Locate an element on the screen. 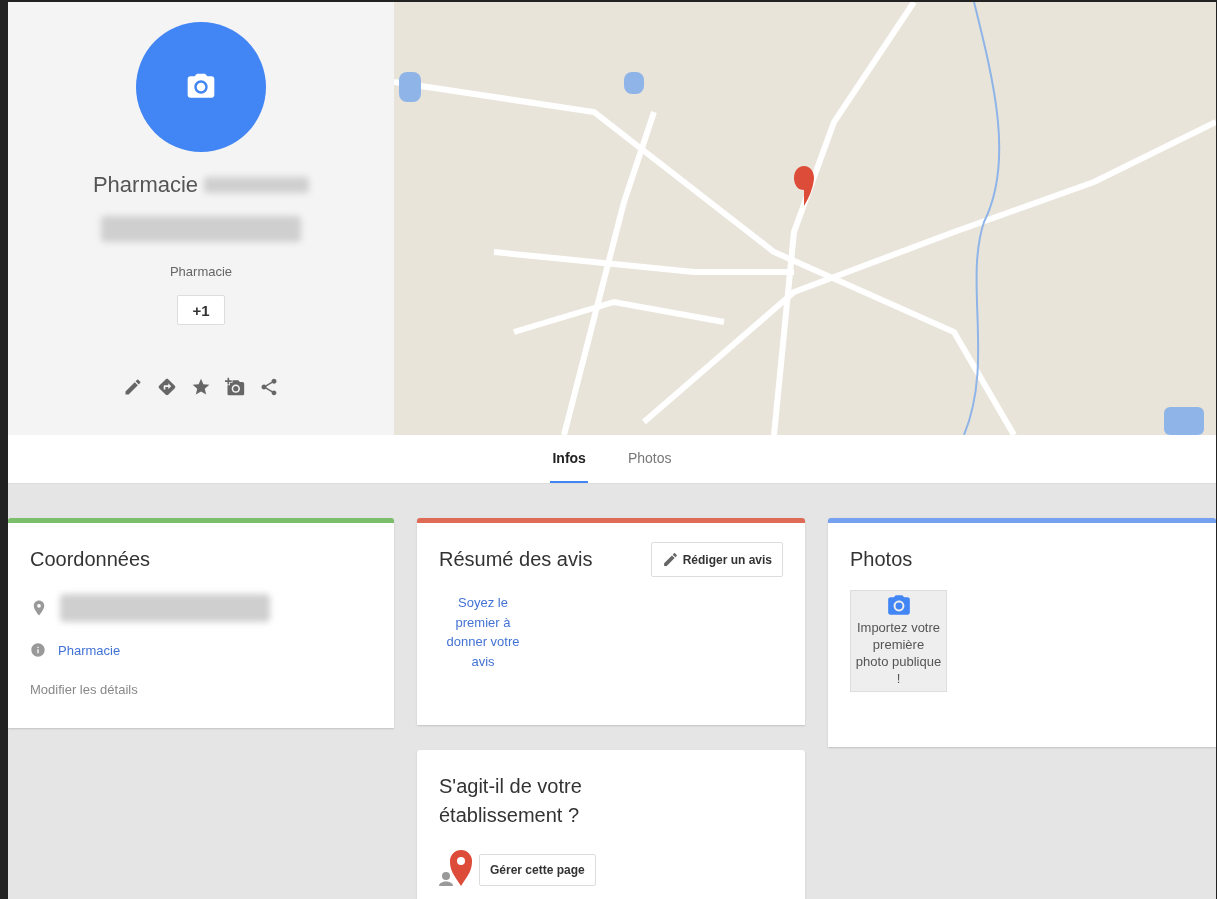 This screenshot has height=899, width=1217. card-title: S'agit-il de votre établissement ? is located at coordinates (511, 801).